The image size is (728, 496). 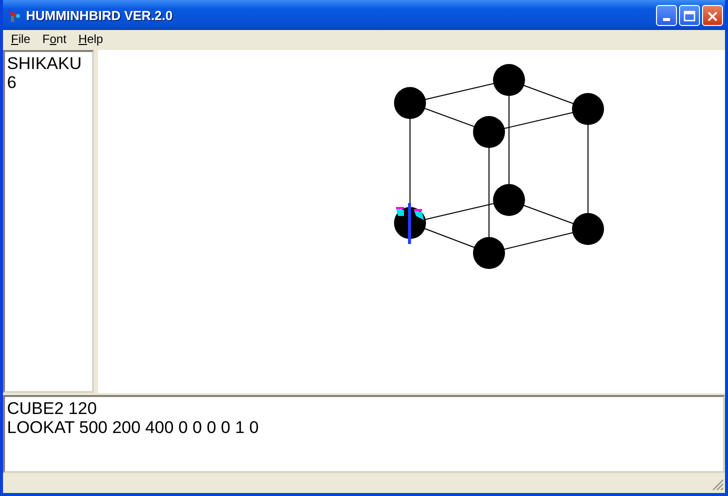 What do you see at coordinates (12, 82) in the screenshot?
I see `panel-text: 6` at bounding box center [12, 82].